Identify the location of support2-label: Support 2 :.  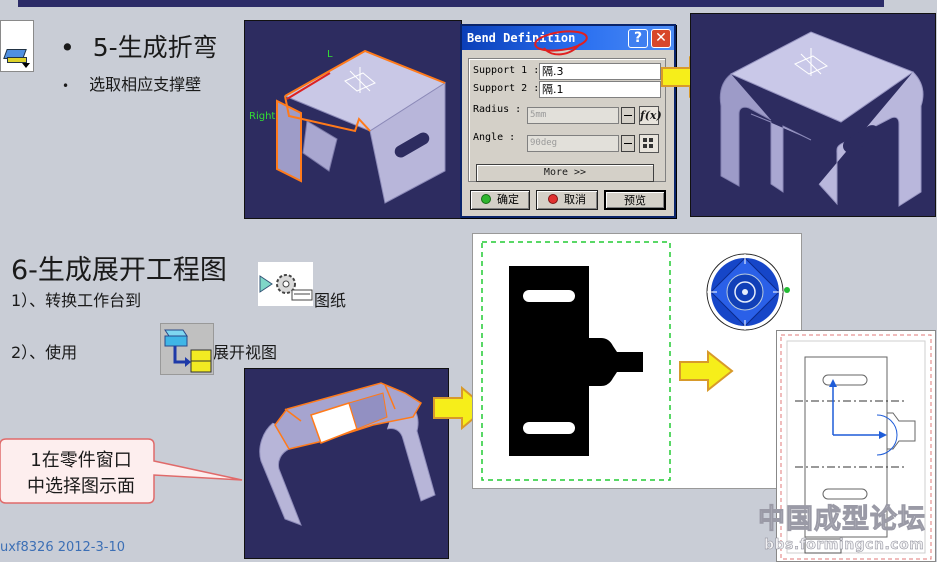
(506, 88).